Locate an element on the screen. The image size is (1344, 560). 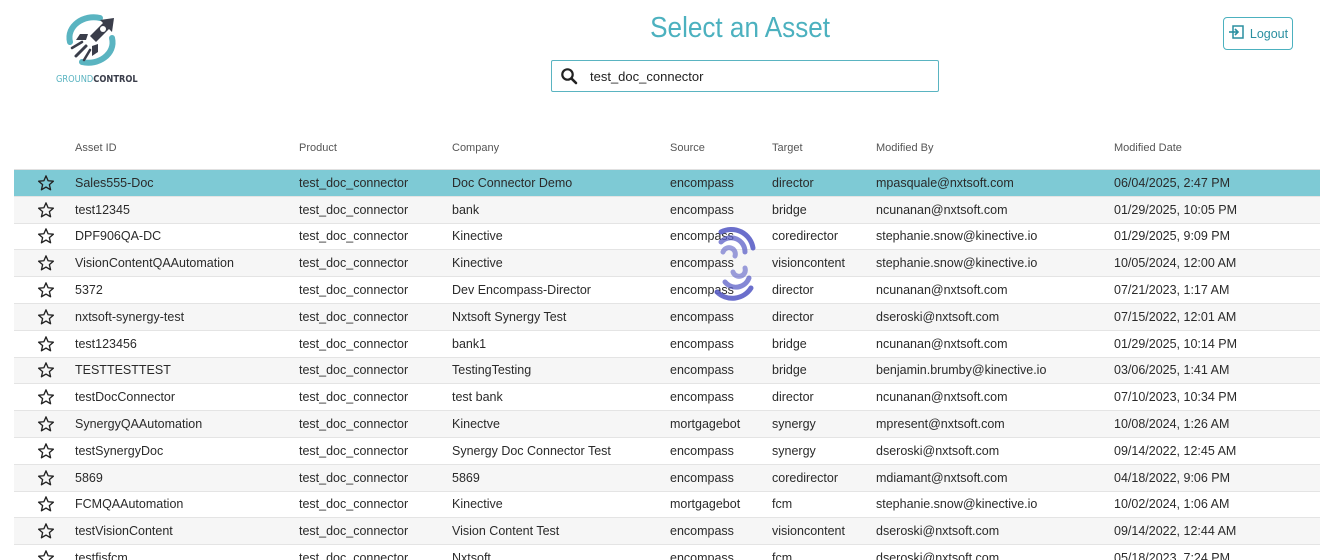
cell-company: Nxtsoft is located at coordinates (471, 555).